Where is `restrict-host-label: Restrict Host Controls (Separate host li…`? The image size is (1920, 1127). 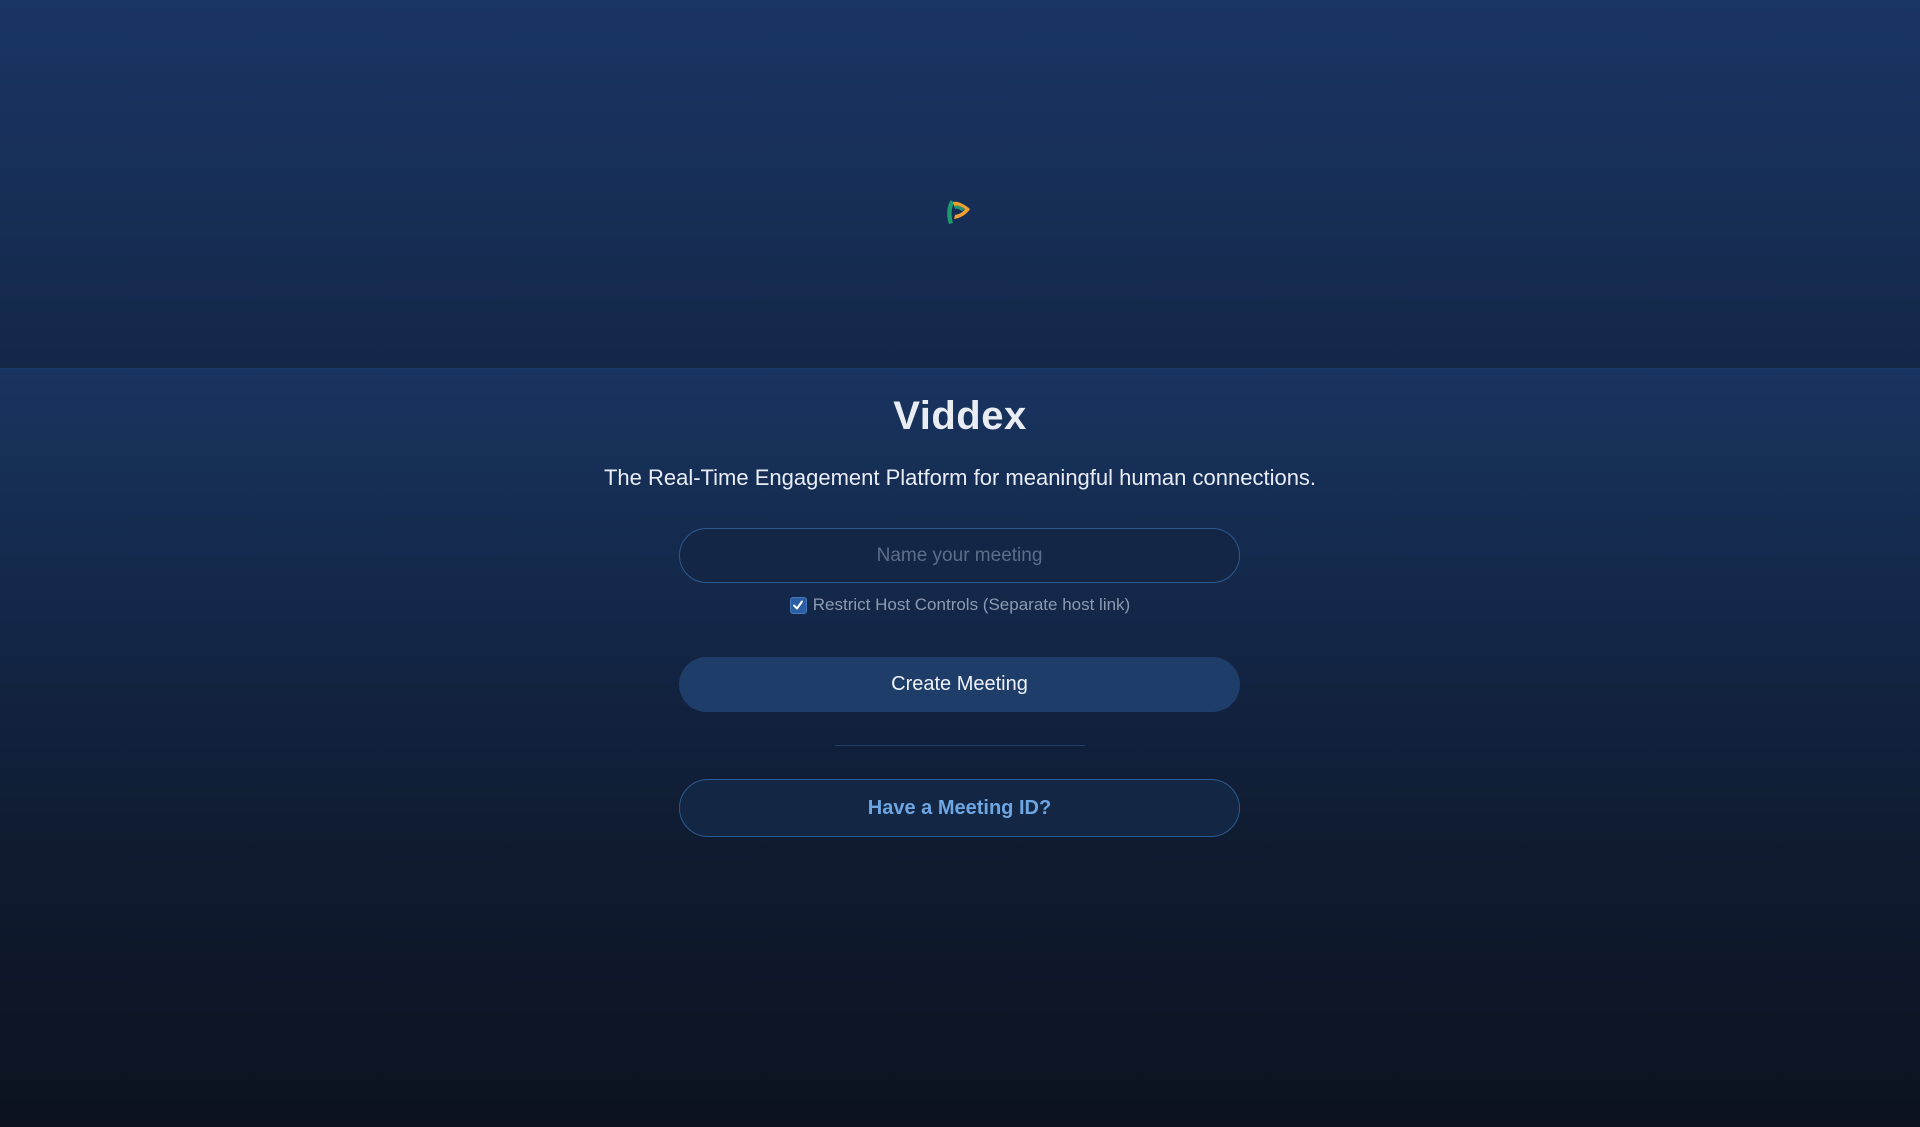
restrict-host-label: Restrict Host Controls (Separate host li… is located at coordinates (971, 605).